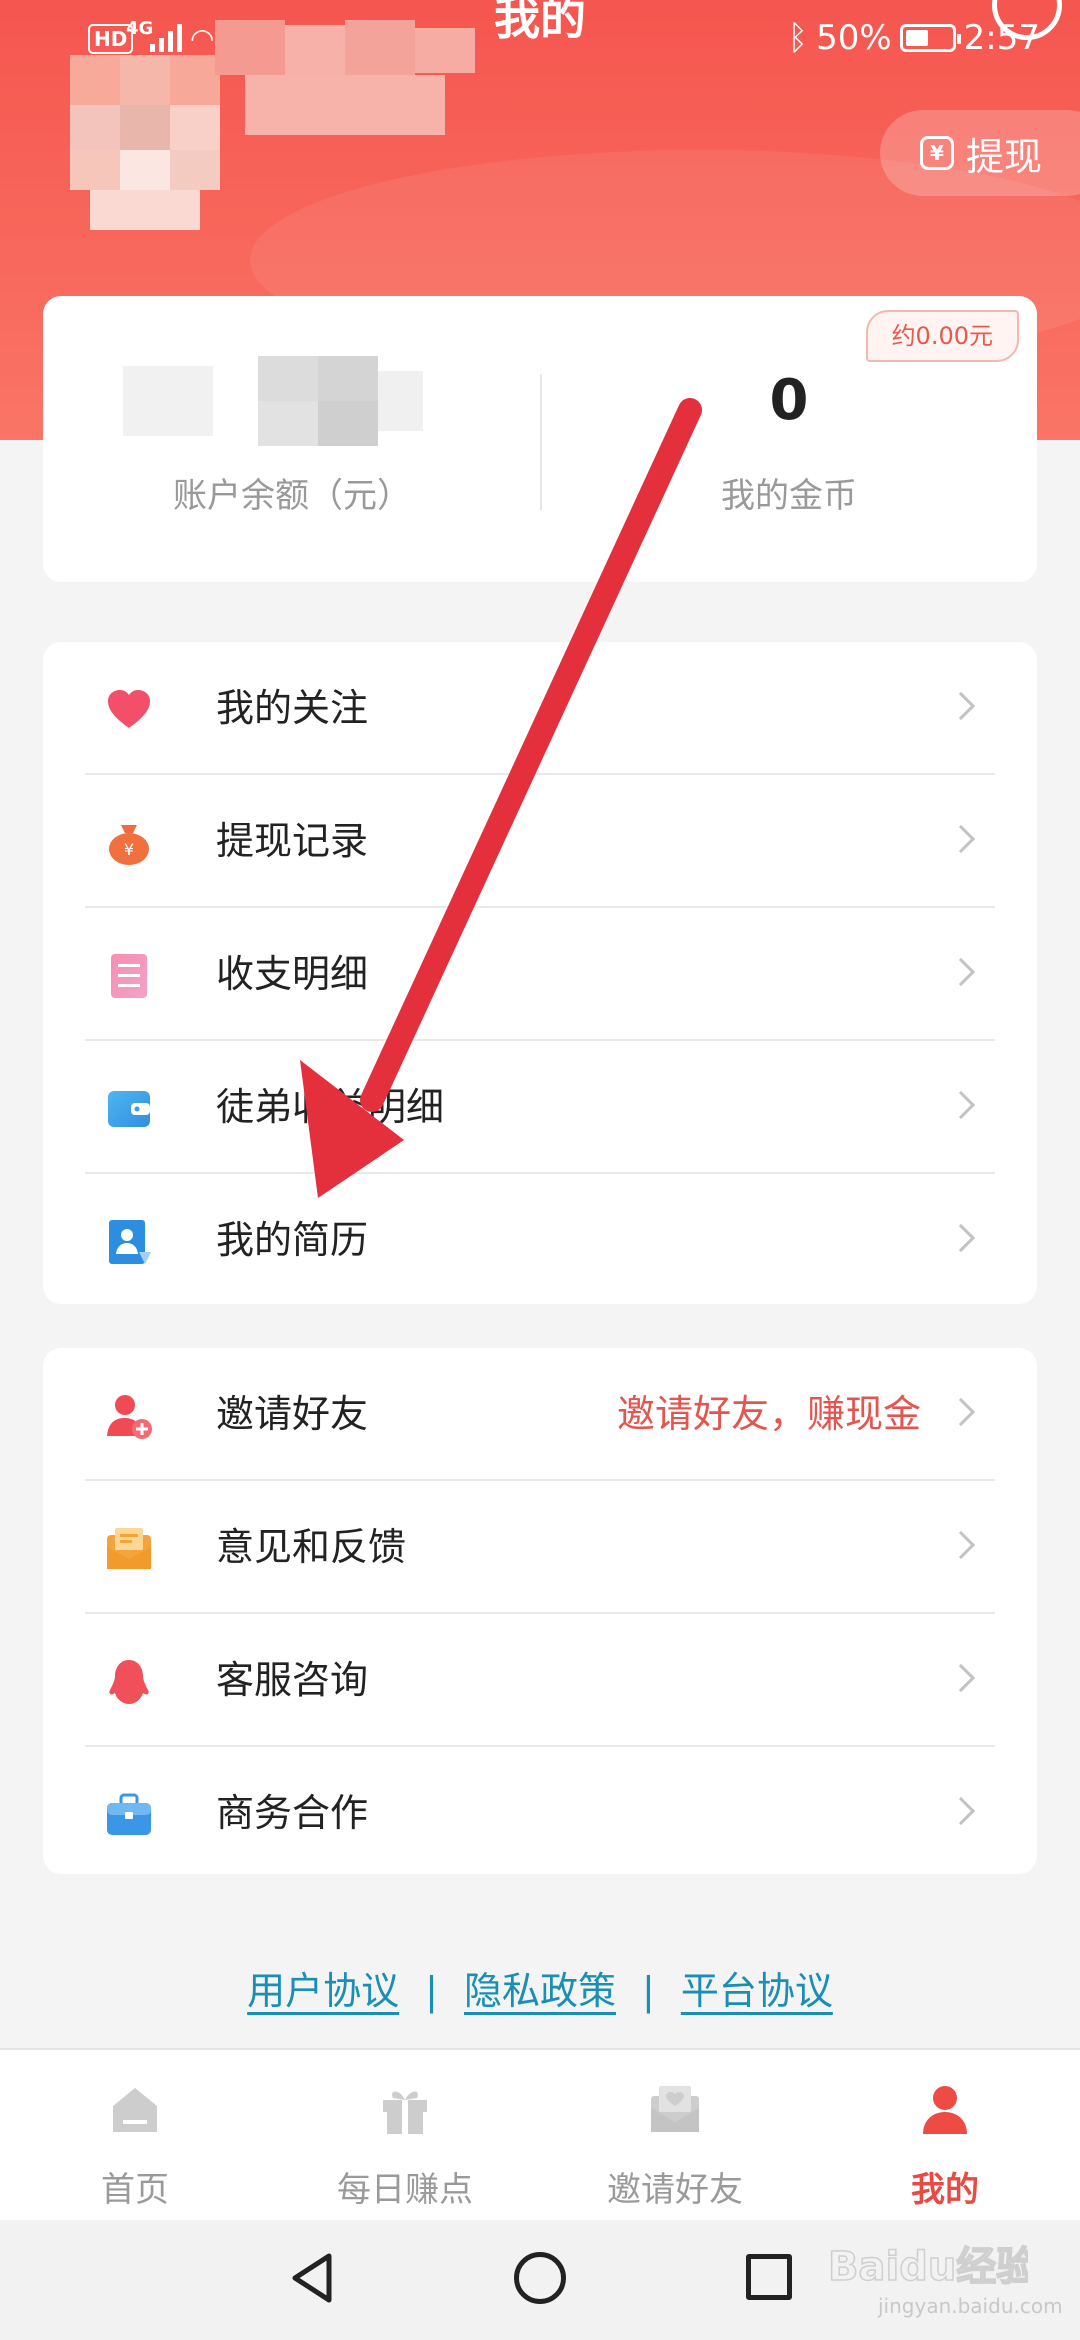  I want to click on tab-invite-friends: 邀请好友, so click(675, 2135).